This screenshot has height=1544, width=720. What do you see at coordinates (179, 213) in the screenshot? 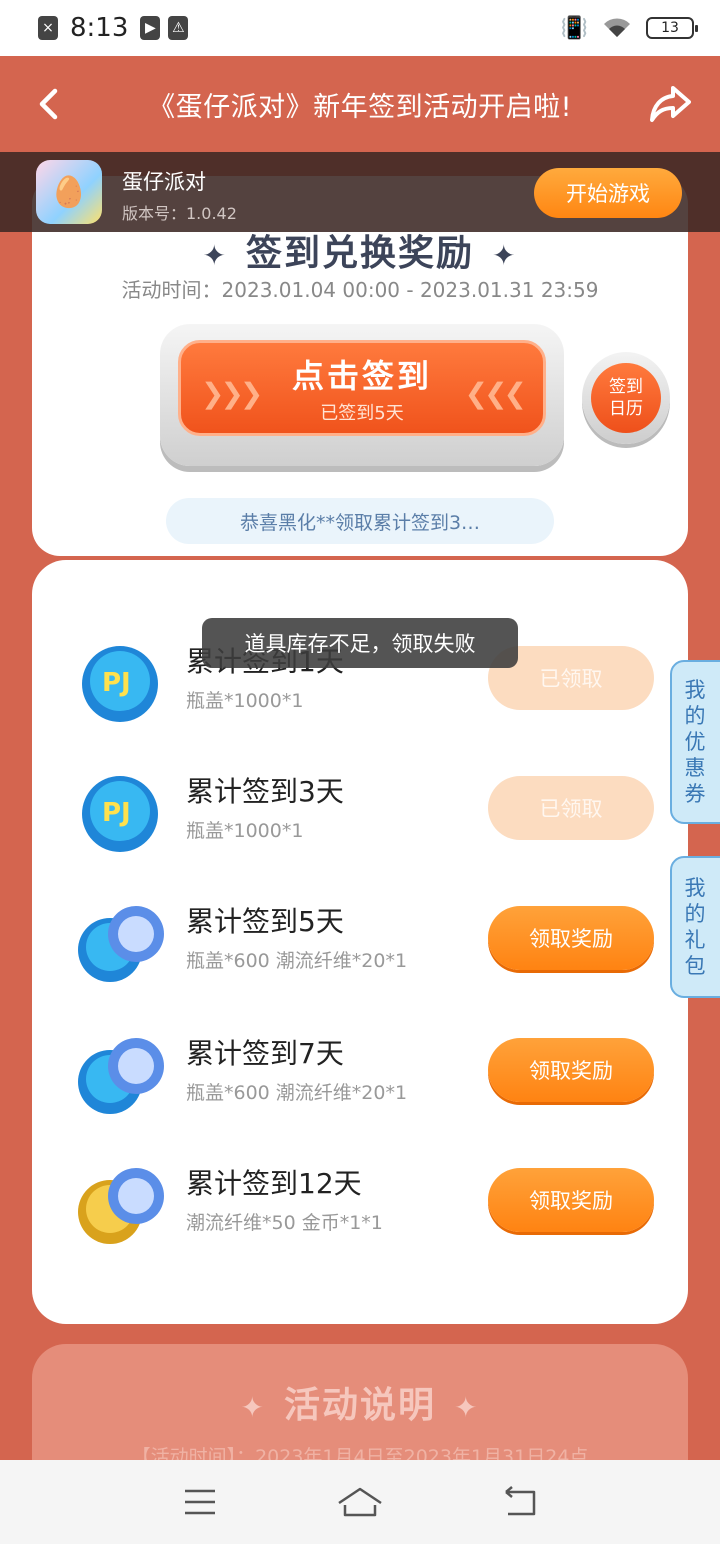
I see `game-version: 版本号：1.0.42` at bounding box center [179, 213].